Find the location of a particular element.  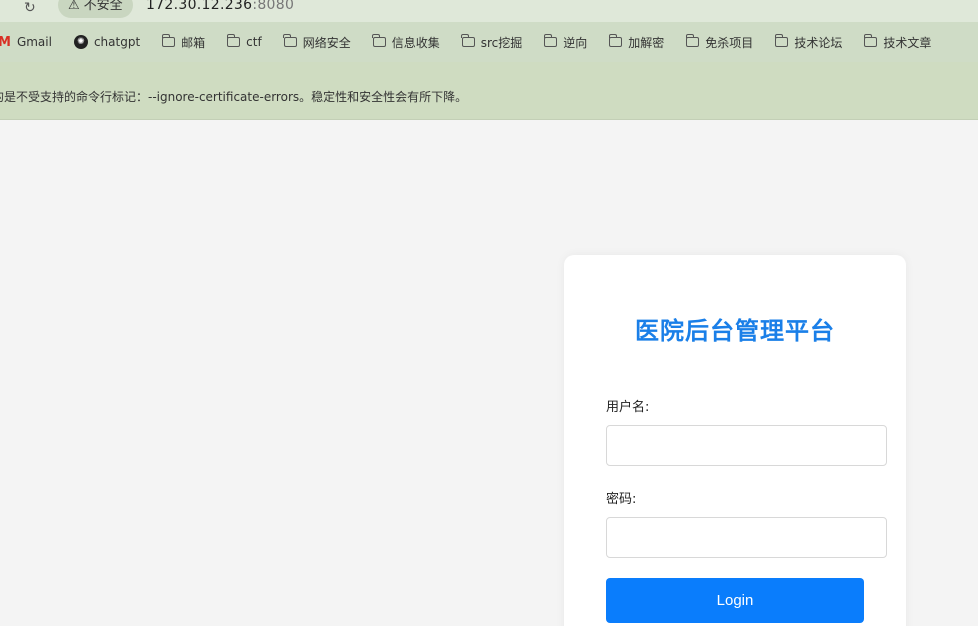

url-text: 172.30.12.236:8080 is located at coordinates (220, 6).